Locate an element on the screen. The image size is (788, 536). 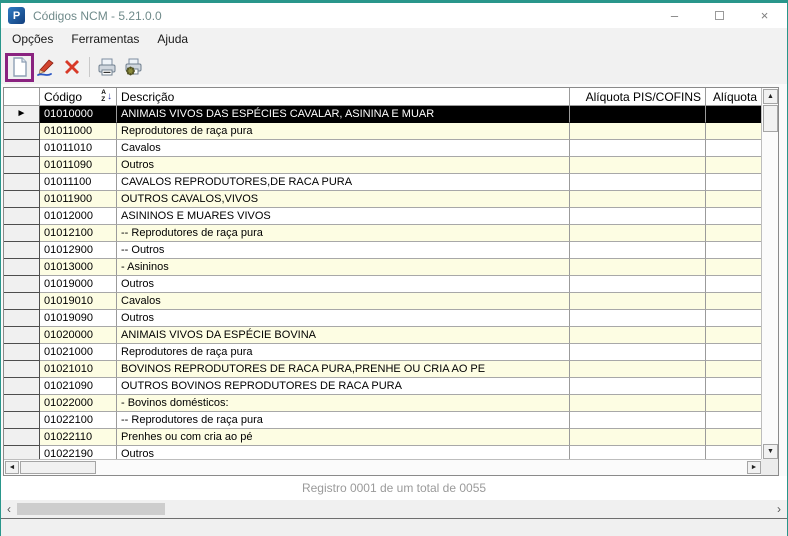
footer-strip is located at coordinates (394, 527).